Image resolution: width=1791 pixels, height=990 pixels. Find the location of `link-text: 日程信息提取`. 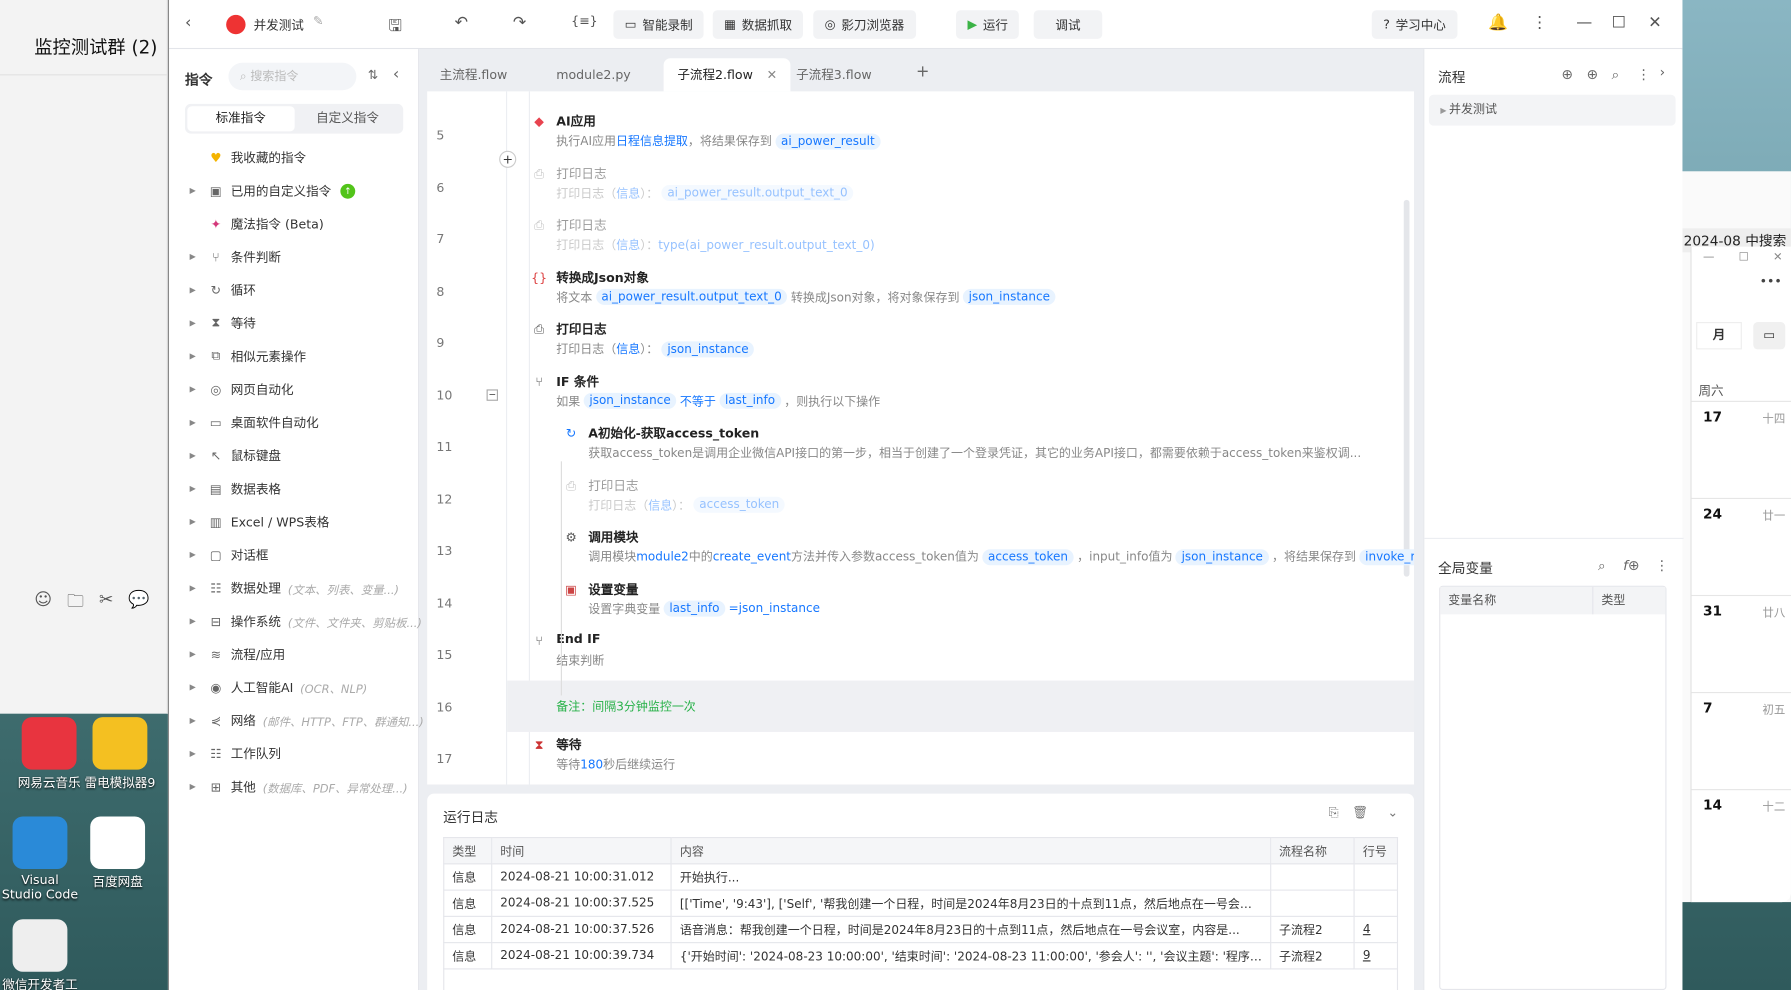

link-text: 日程信息提取 is located at coordinates (652, 140).